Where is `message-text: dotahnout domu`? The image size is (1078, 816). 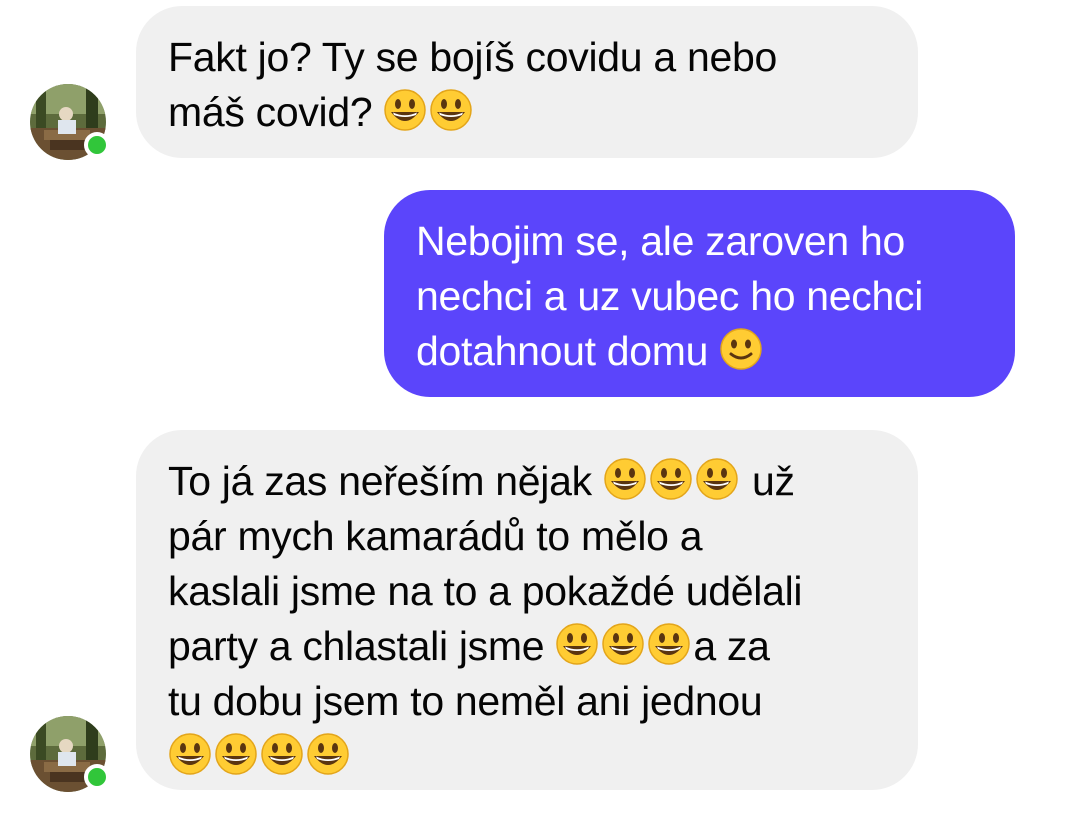
message-text: dotahnout domu is located at coordinates (568, 351).